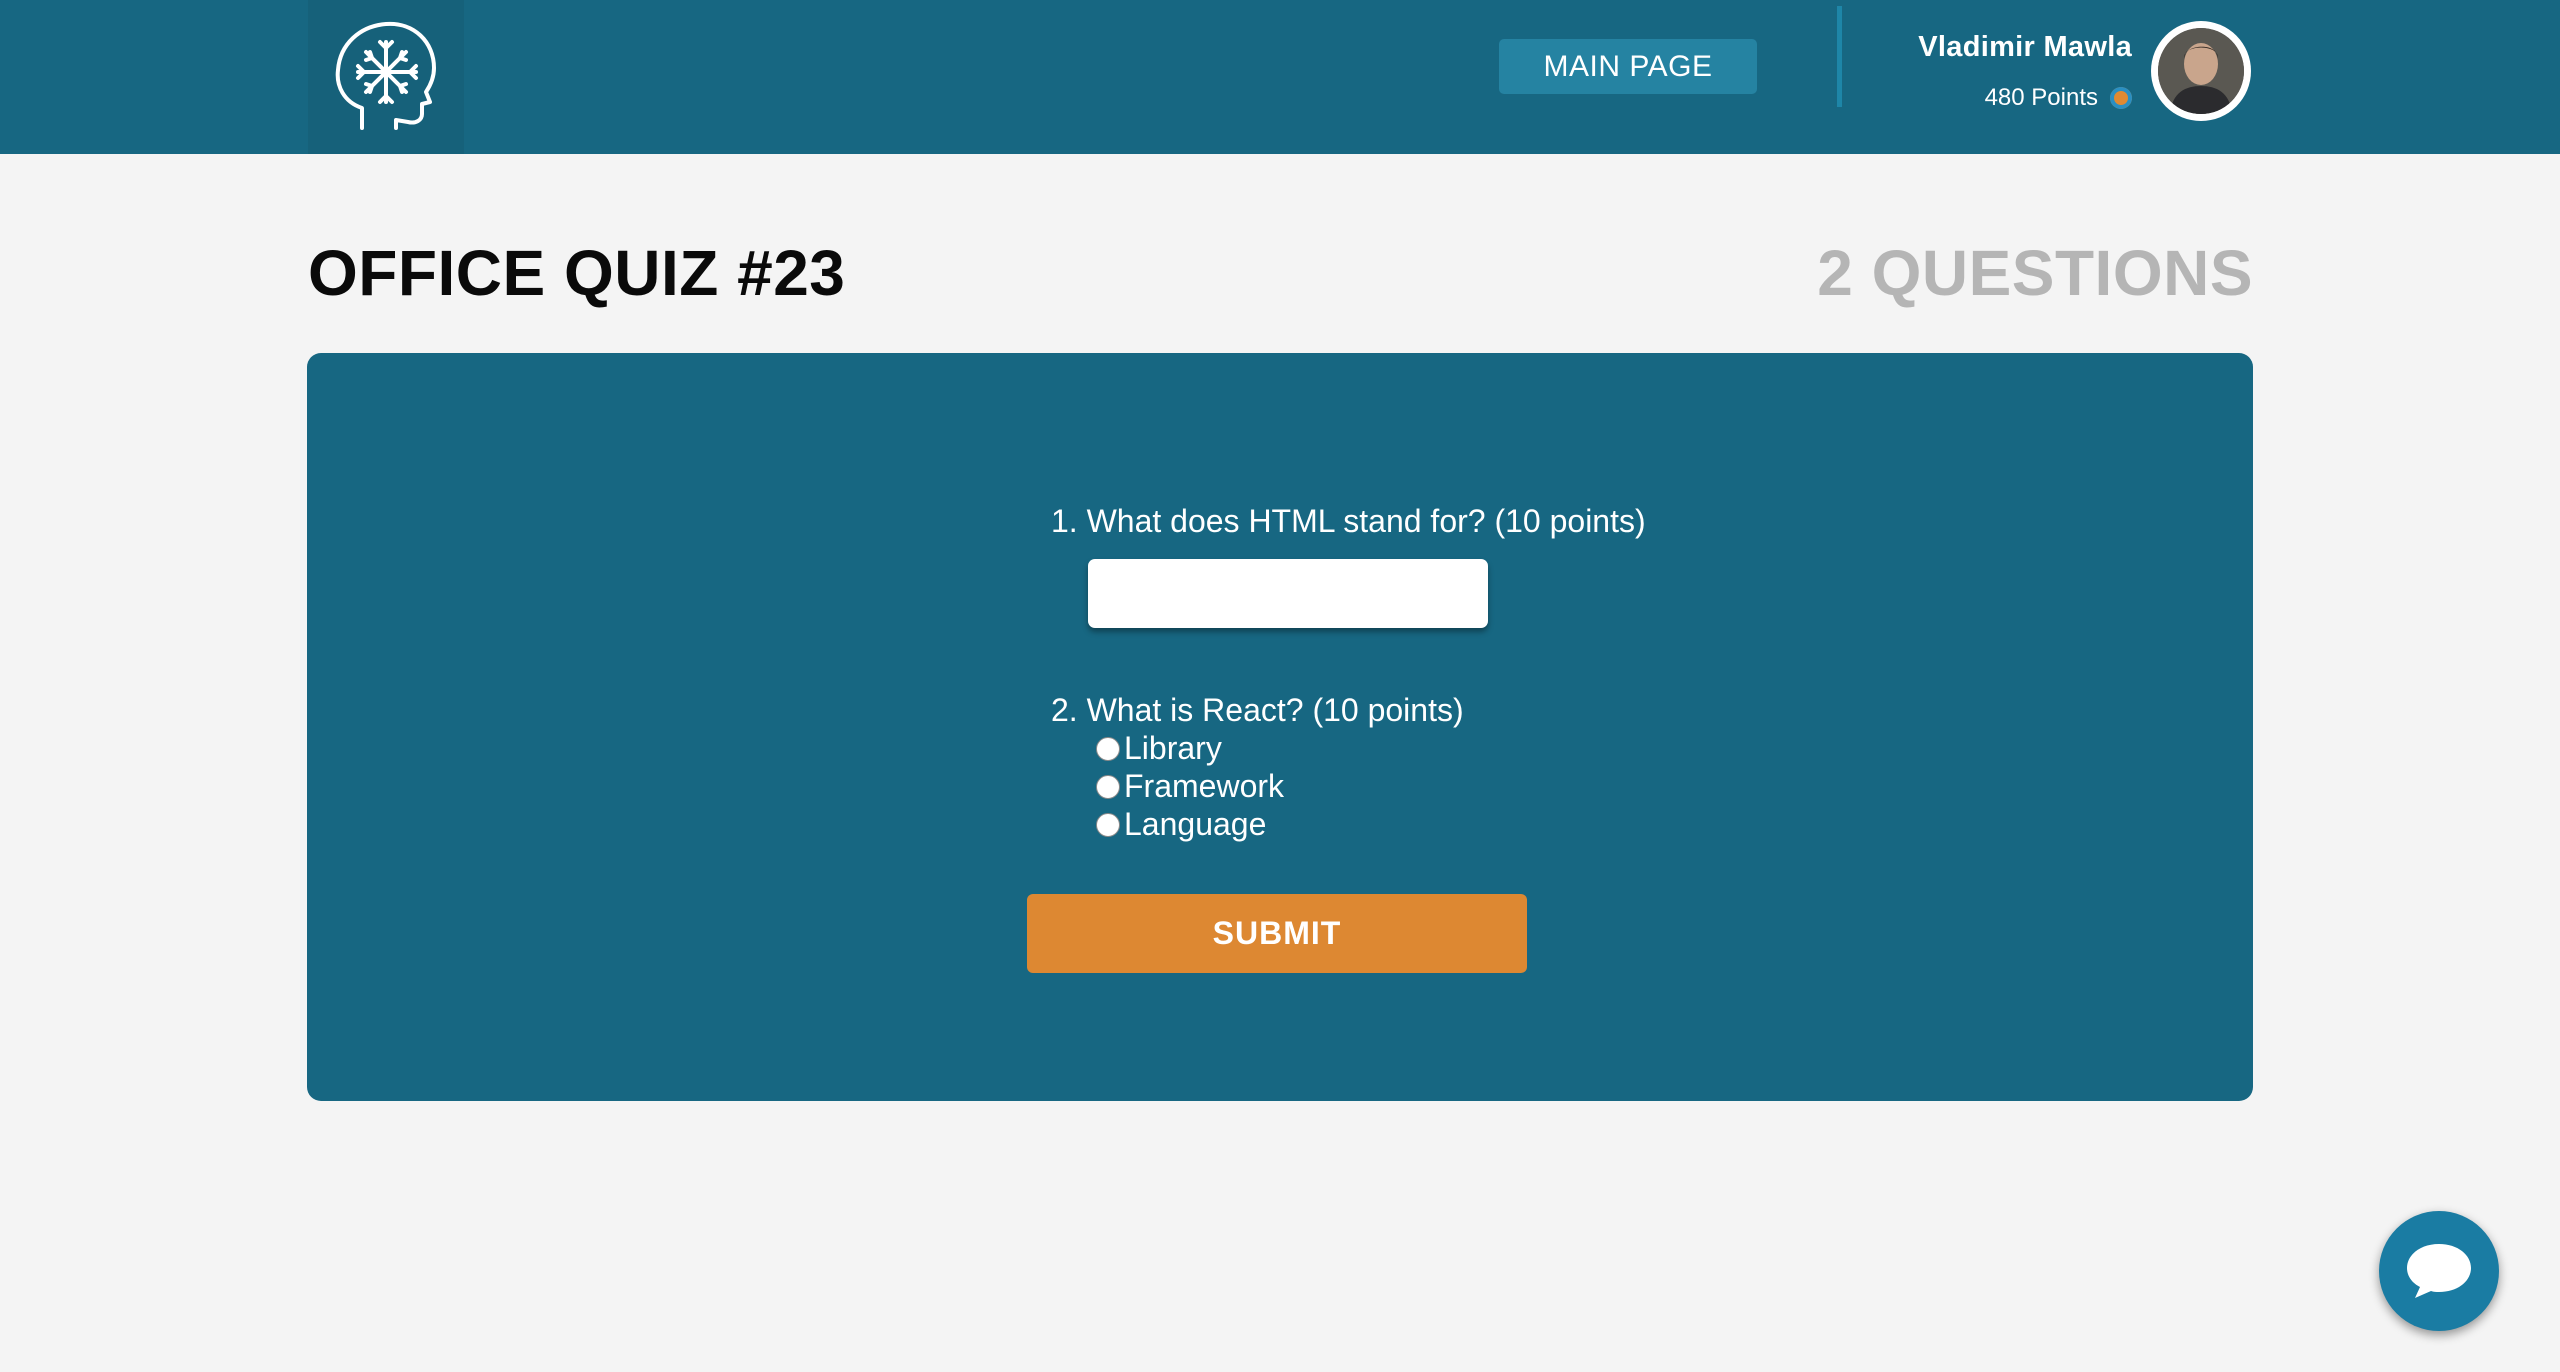 This screenshot has height=1372, width=2560. What do you see at coordinates (1348, 521) in the screenshot?
I see `question-1-text: 1. What does HTML stand for? (10 points)` at bounding box center [1348, 521].